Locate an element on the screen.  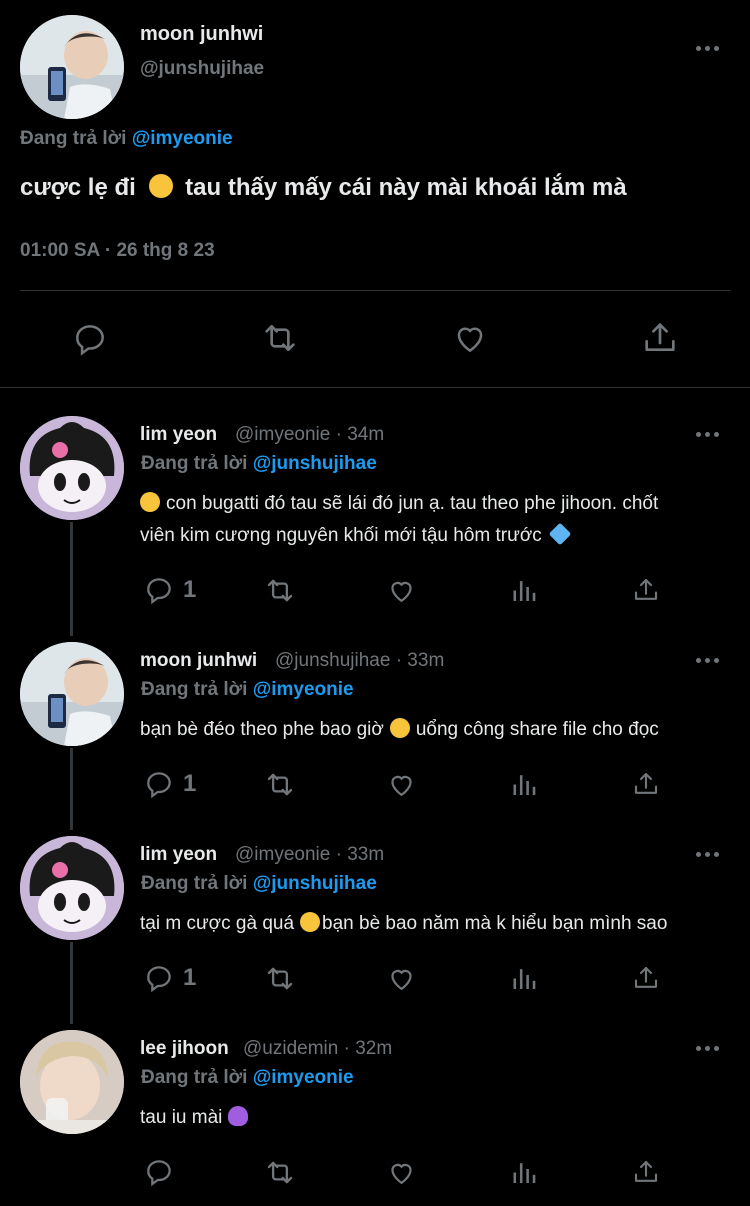
tweet-text-part: tại m cược gà quá is located at coordinates (217, 923).